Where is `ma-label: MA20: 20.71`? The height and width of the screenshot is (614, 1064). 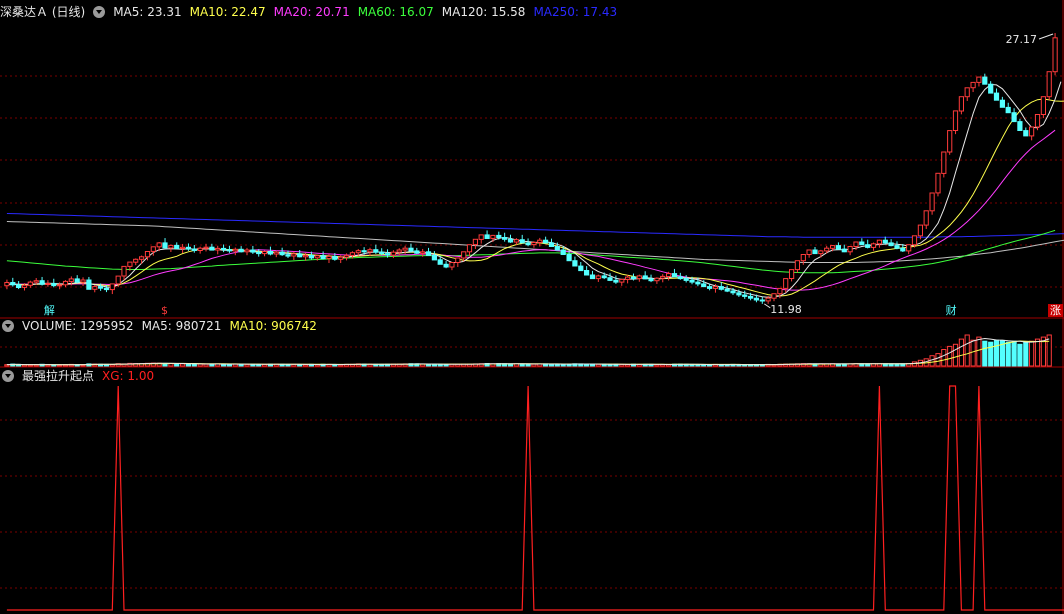 ma-label: MA20: 20.71 is located at coordinates (311, 12).